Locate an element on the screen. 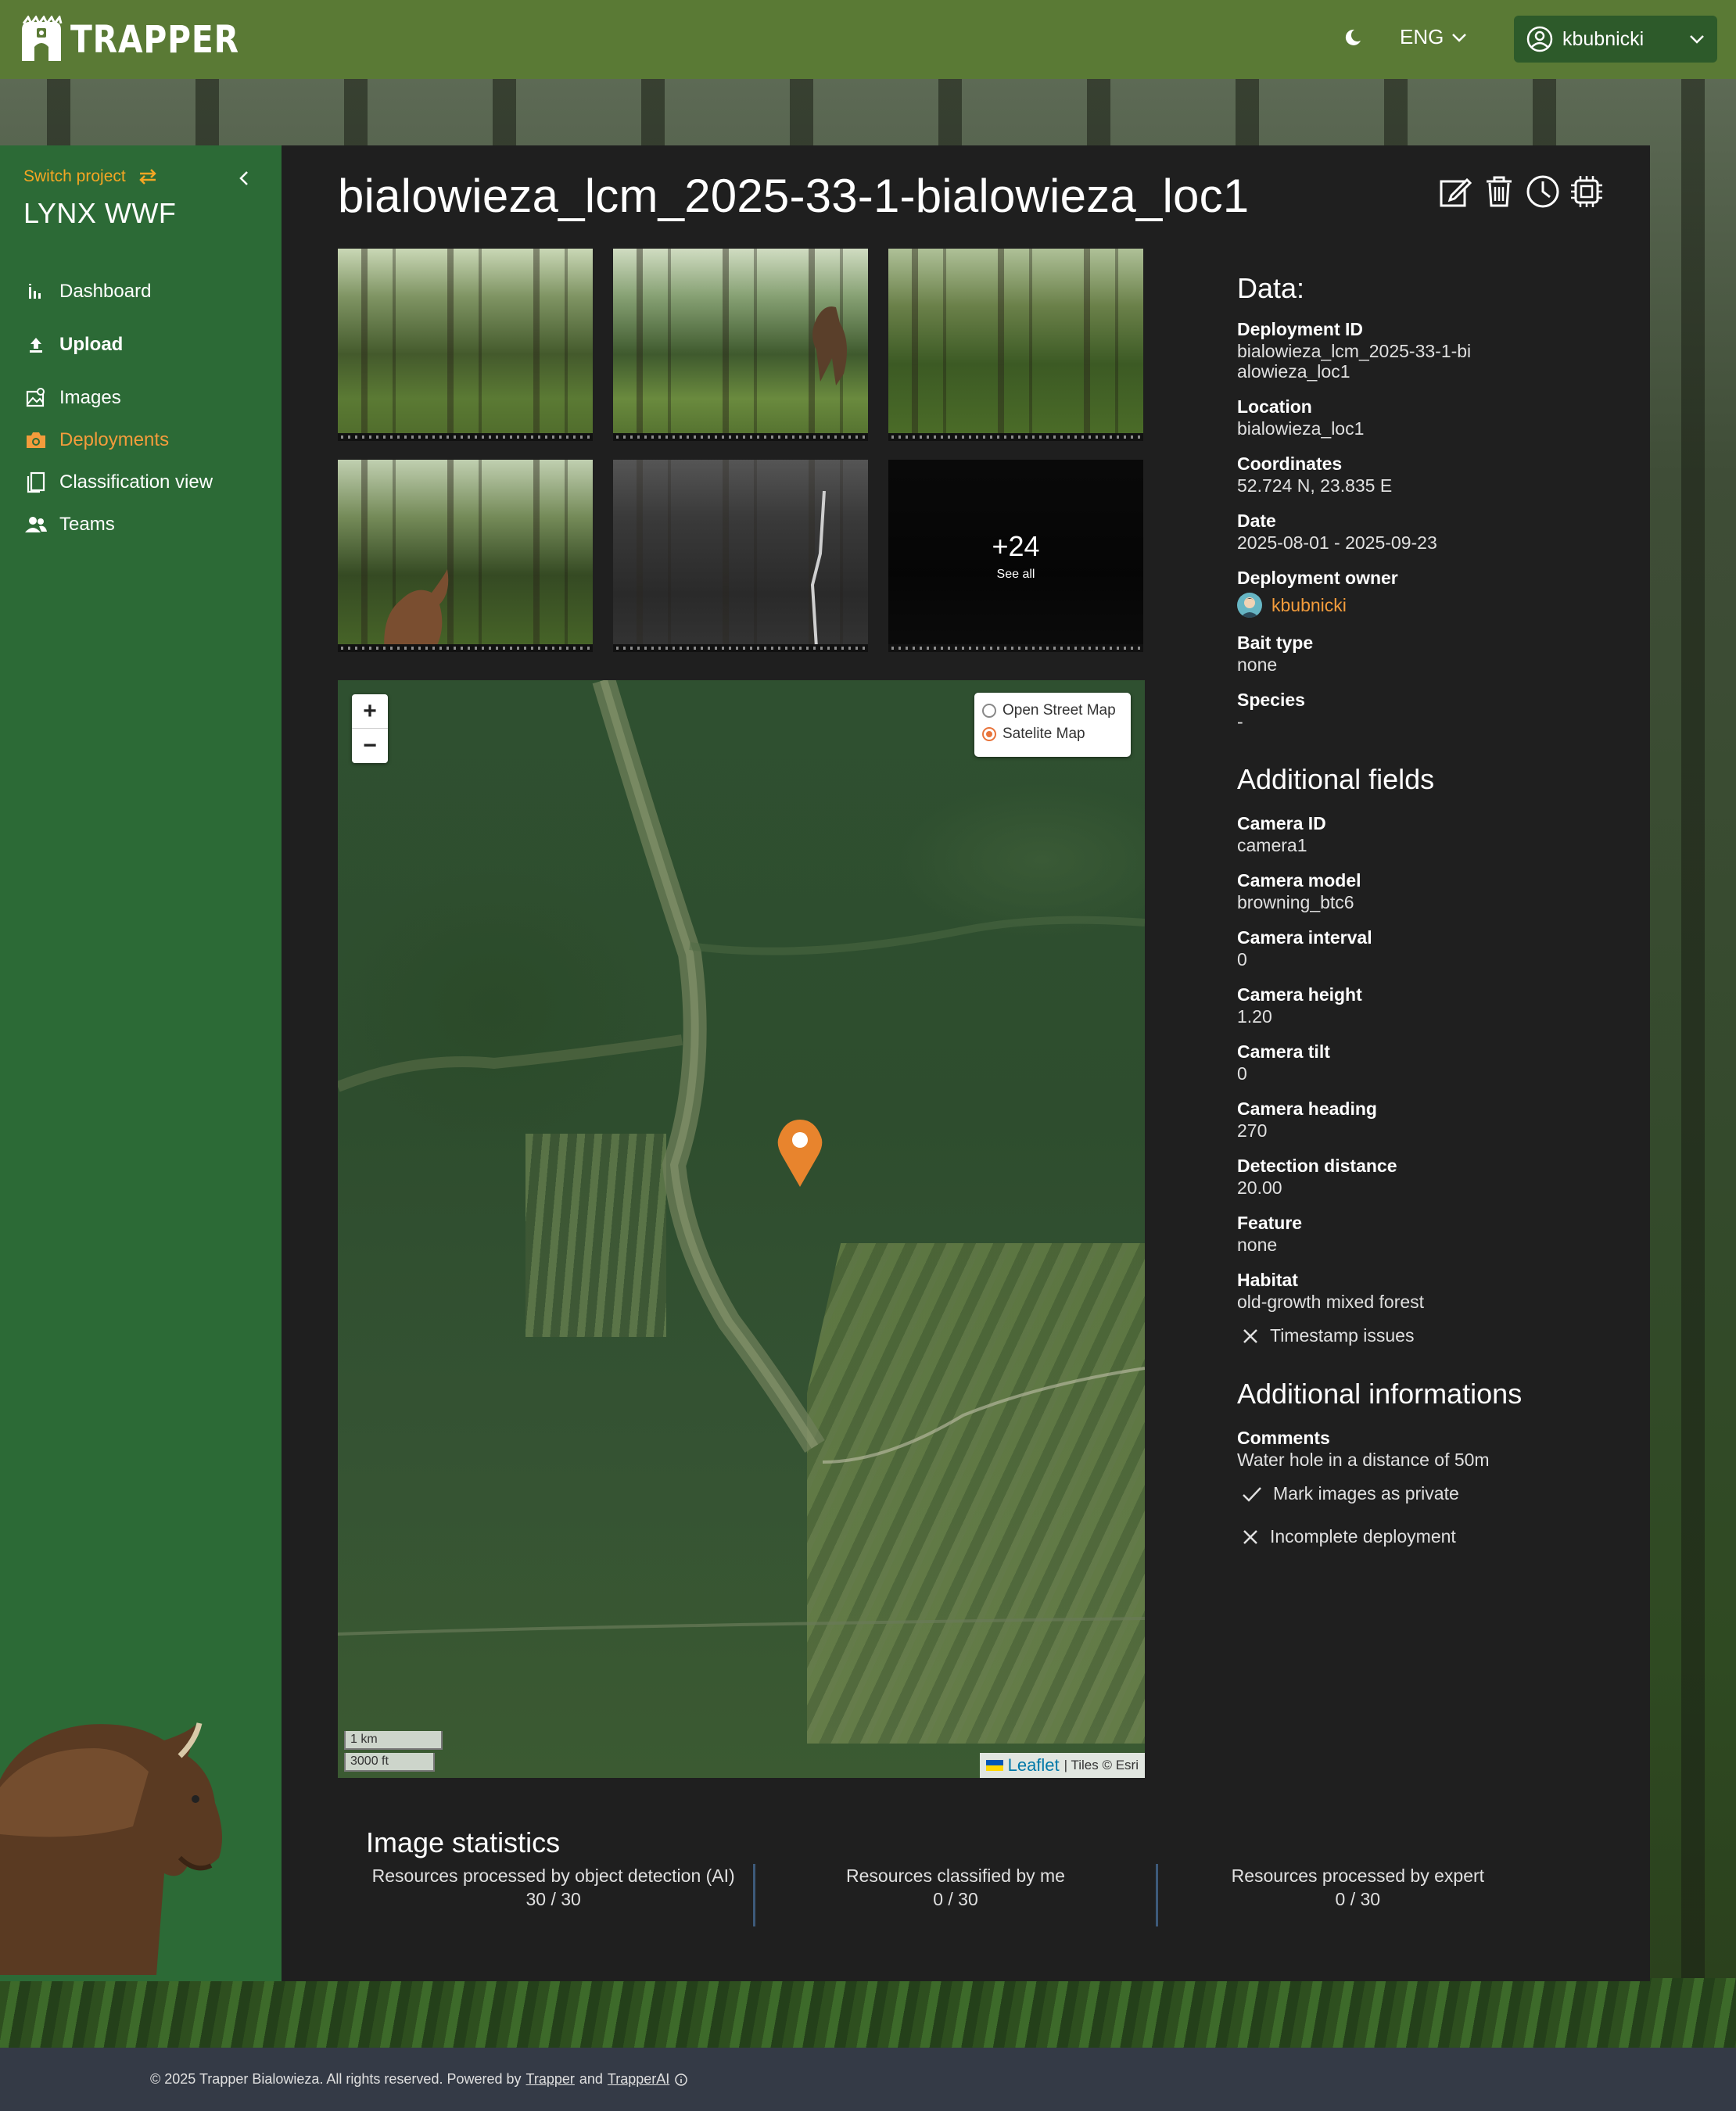  incomplete-deployment-flag: Incomplete deployment is located at coordinates (1427, 1536).